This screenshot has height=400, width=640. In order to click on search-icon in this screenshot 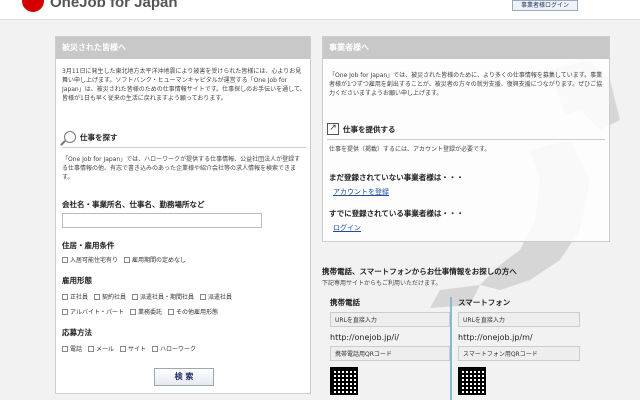, I will do `click(70, 137)`.